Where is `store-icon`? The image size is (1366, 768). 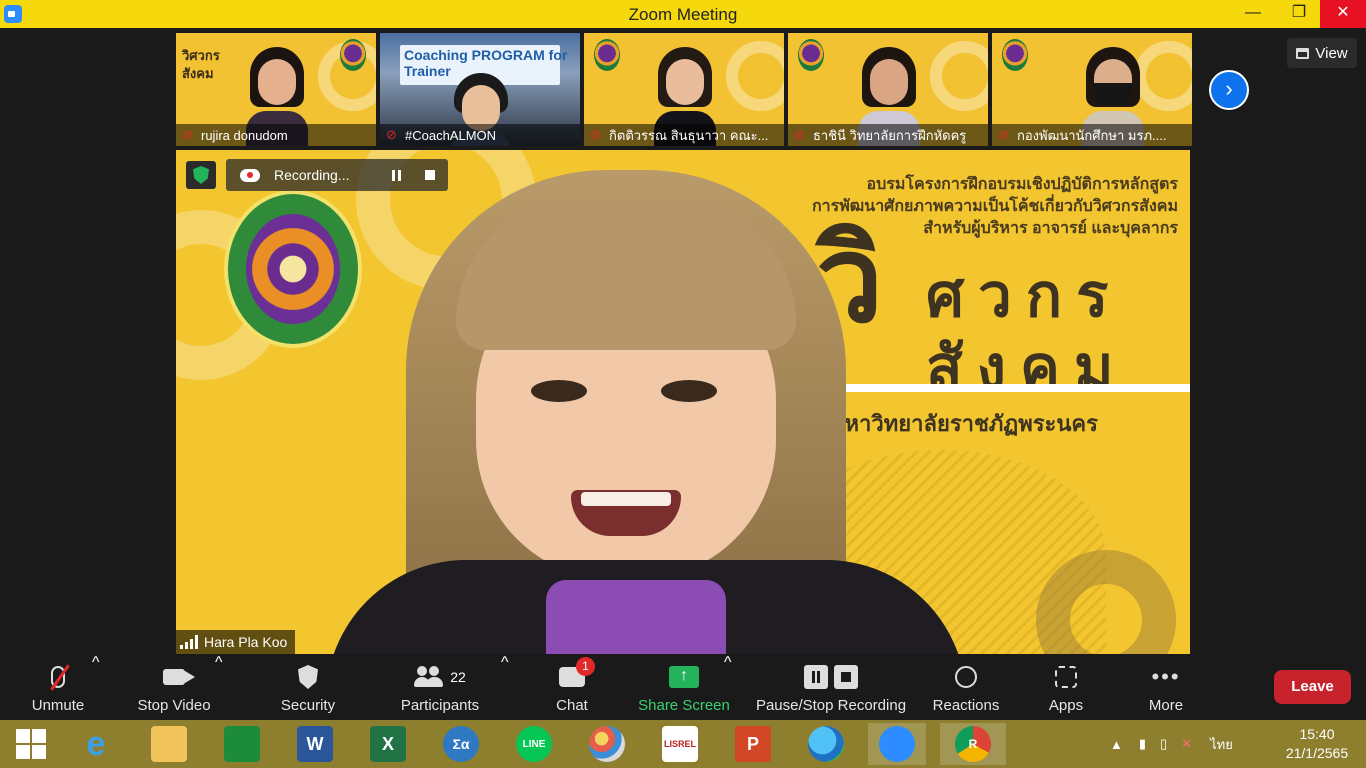
store-icon is located at coordinates (242, 744).